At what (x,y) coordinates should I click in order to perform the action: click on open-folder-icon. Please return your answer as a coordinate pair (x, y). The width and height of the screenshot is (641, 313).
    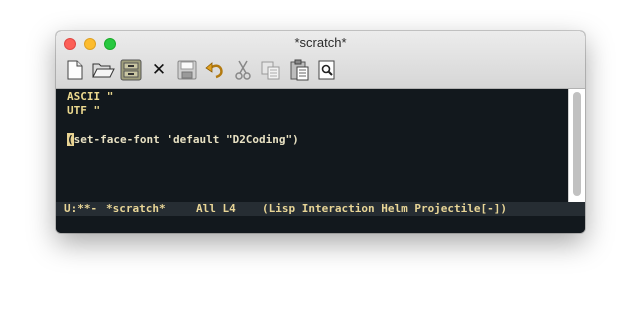
    Looking at the image, I should click on (103, 70).